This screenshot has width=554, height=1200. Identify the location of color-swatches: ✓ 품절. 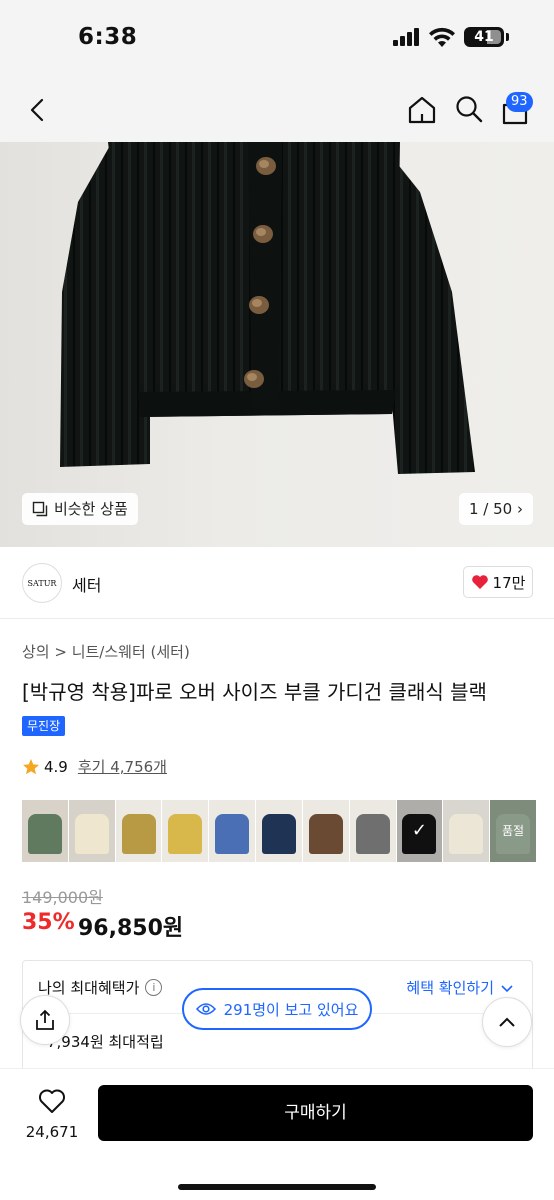
(279, 831).